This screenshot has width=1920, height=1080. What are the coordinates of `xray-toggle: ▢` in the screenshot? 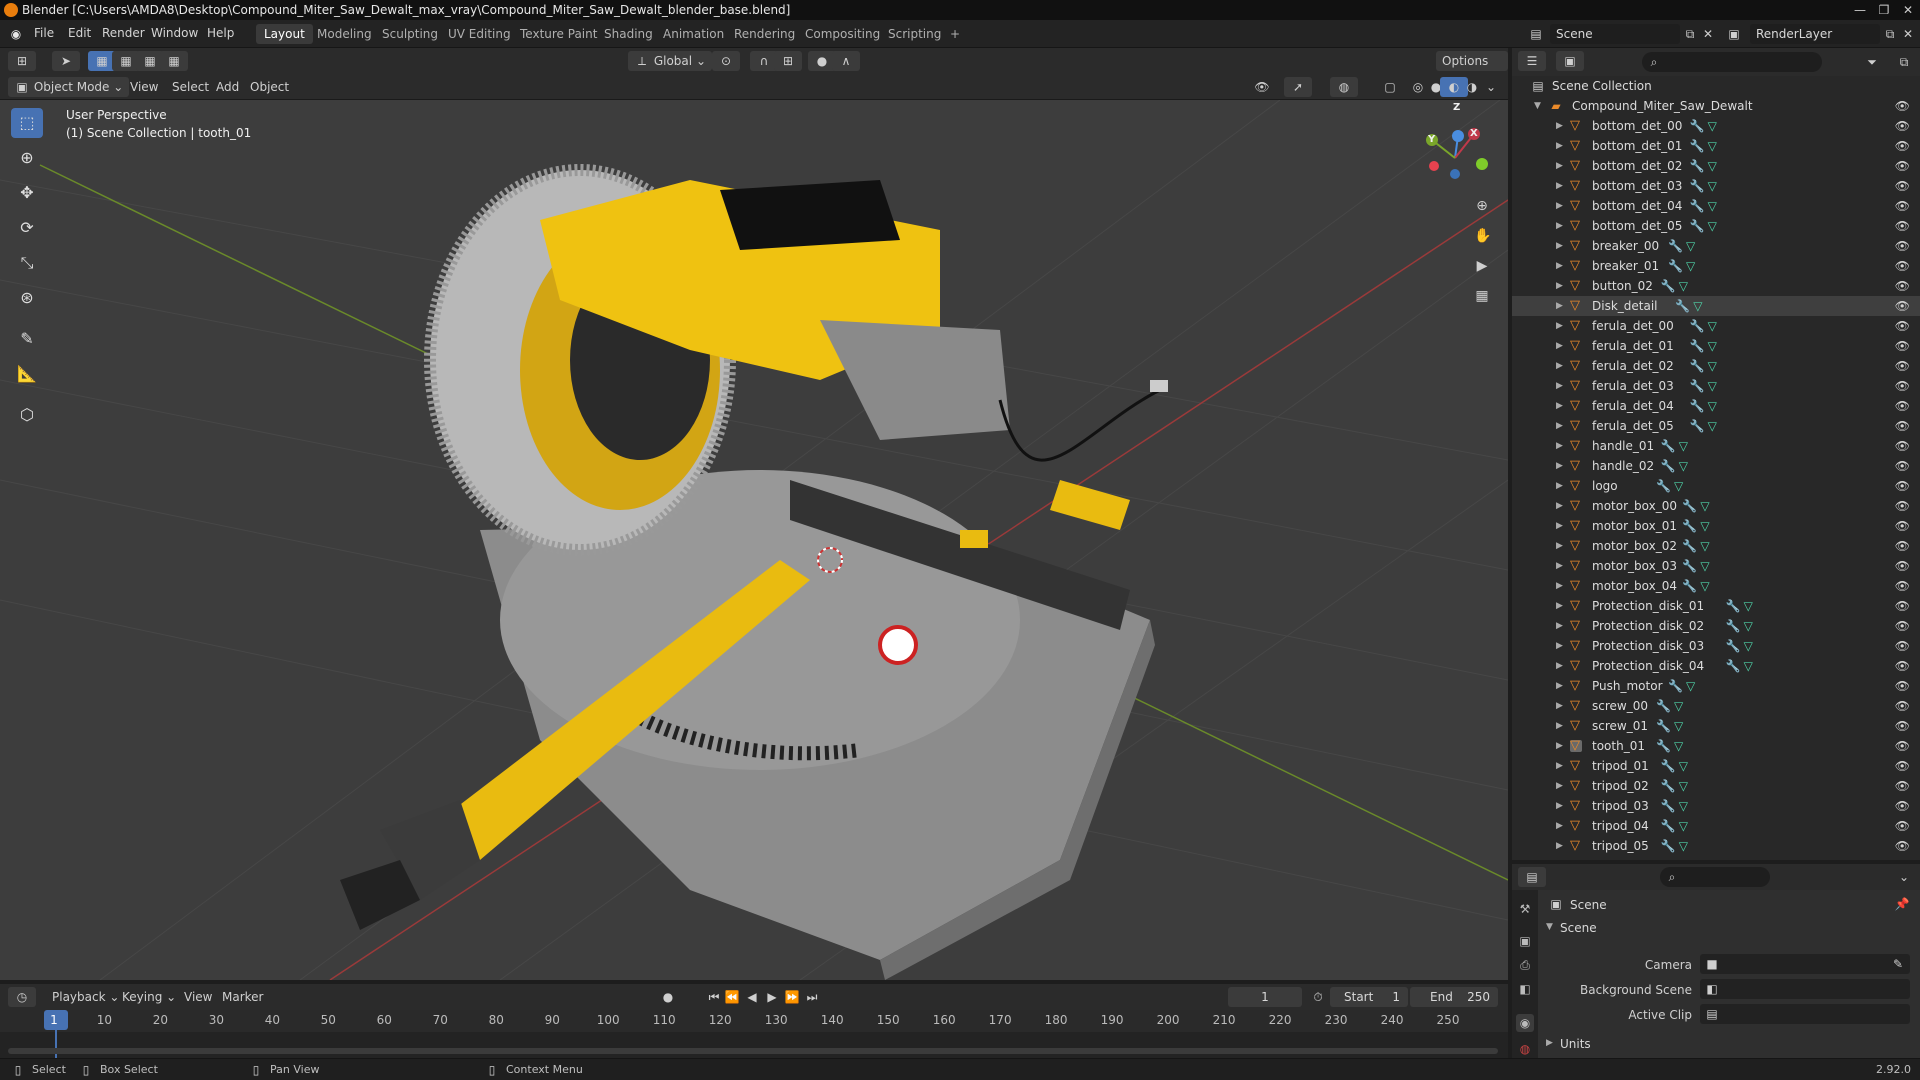 It's located at (1390, 87).